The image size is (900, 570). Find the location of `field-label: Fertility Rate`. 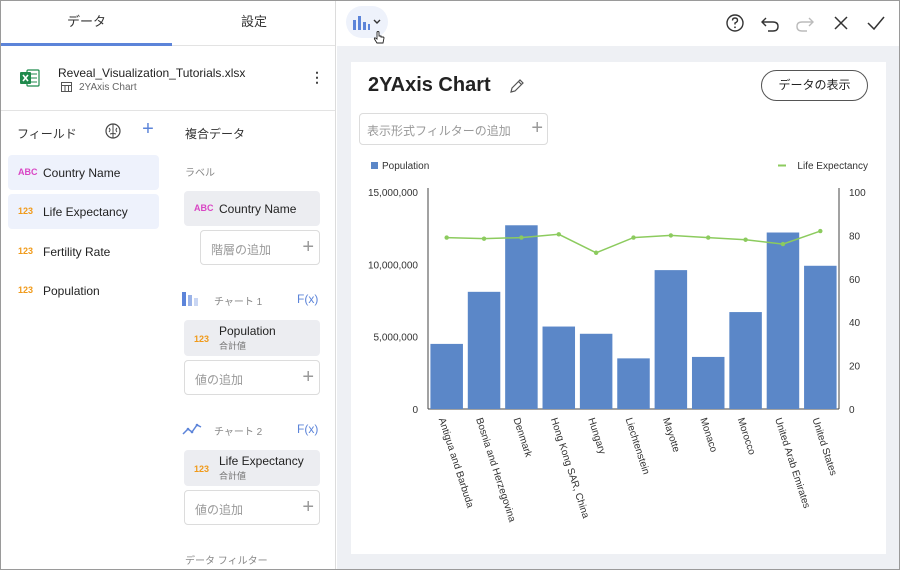

field-label: Fertility Rate is located at coordinates (77, 252).